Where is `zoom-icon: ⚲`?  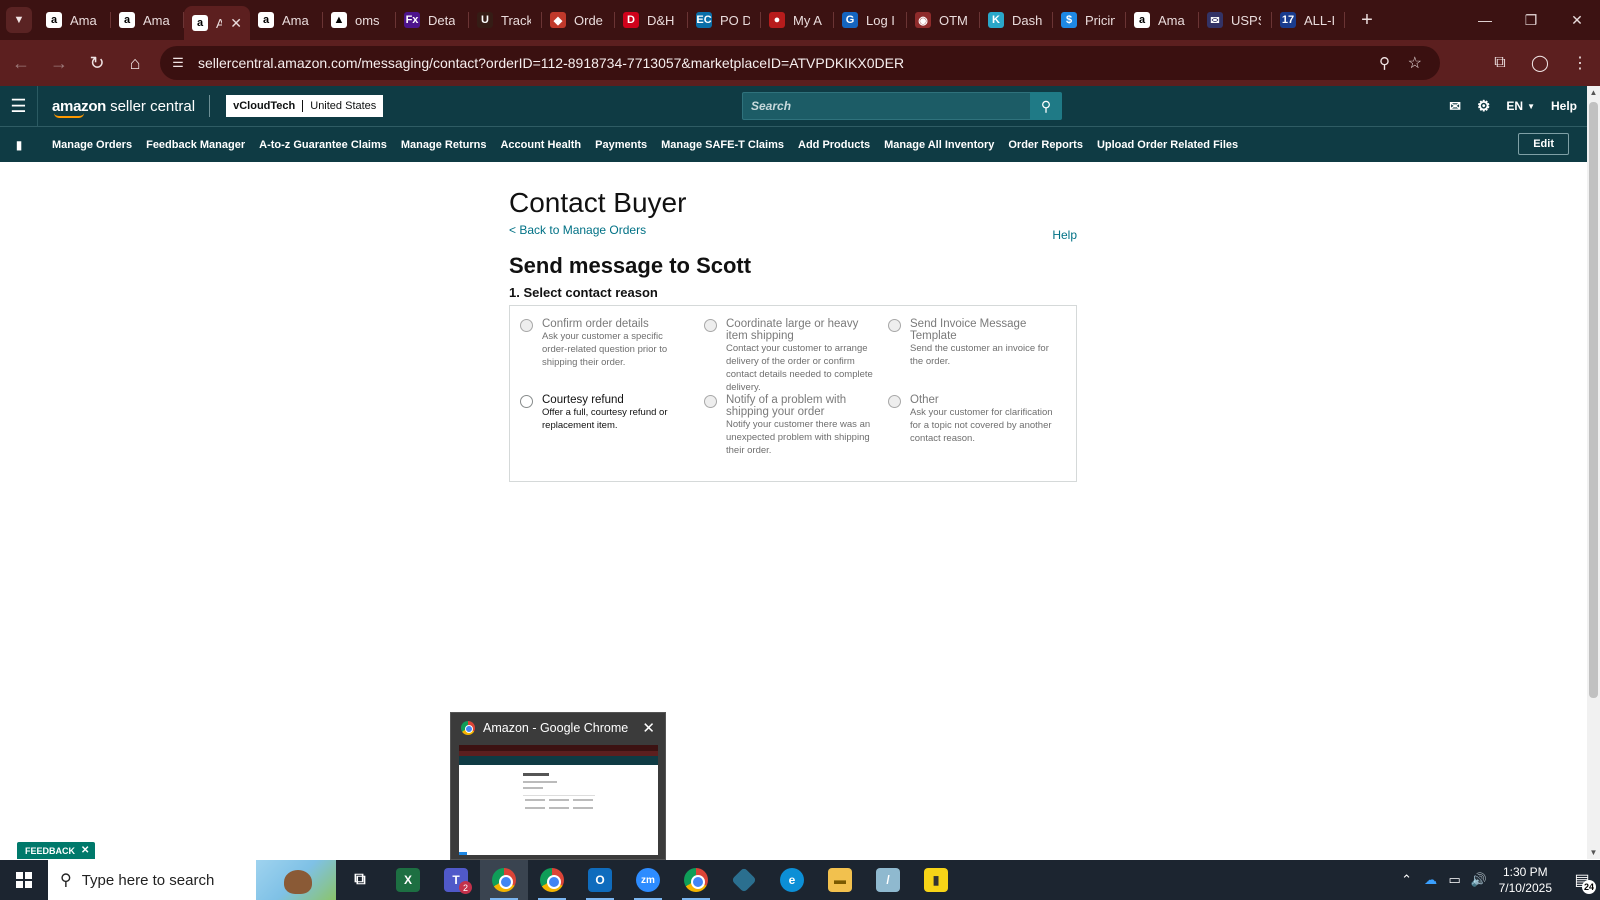 zoom-icon: ⚲ is located at coordinates (1384, 63).